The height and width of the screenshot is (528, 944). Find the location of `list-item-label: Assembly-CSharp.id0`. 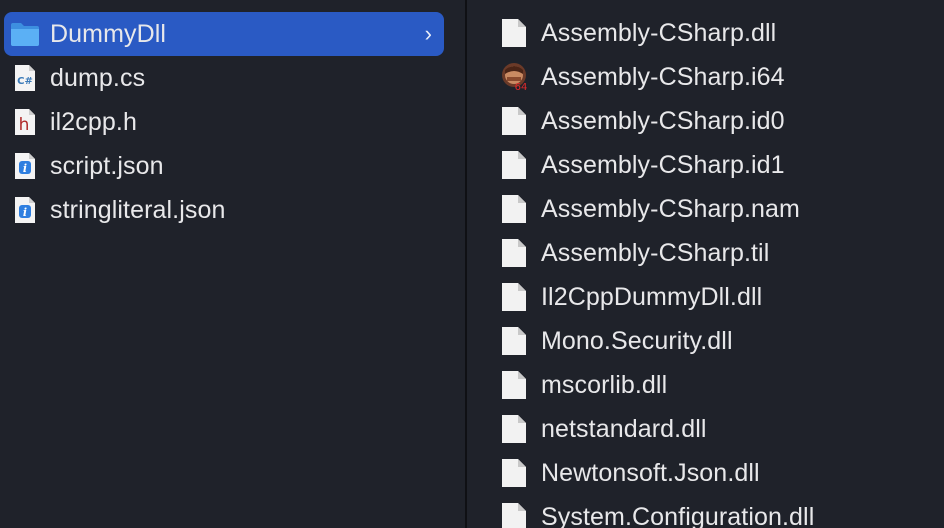

list-item-label: Assembly-CSharp.id0 is located at coordinates (663, 120).